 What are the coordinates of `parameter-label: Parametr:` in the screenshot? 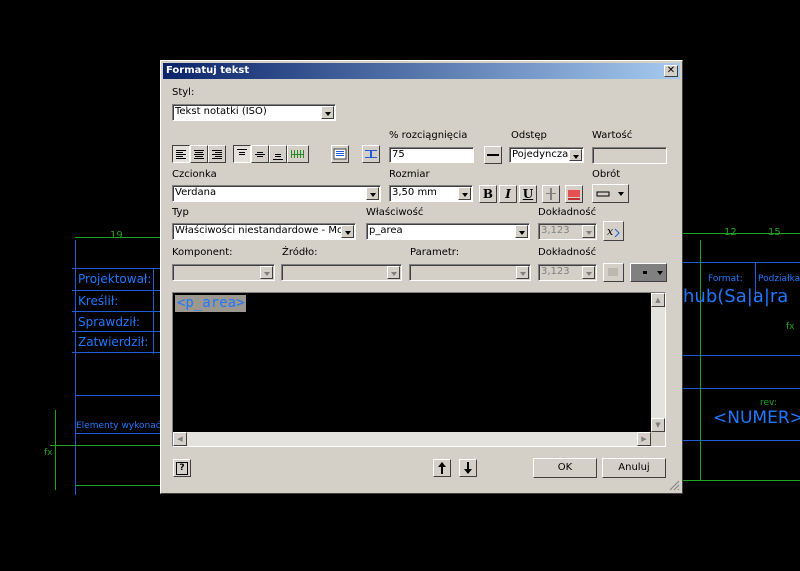 It's located at (435, 252).